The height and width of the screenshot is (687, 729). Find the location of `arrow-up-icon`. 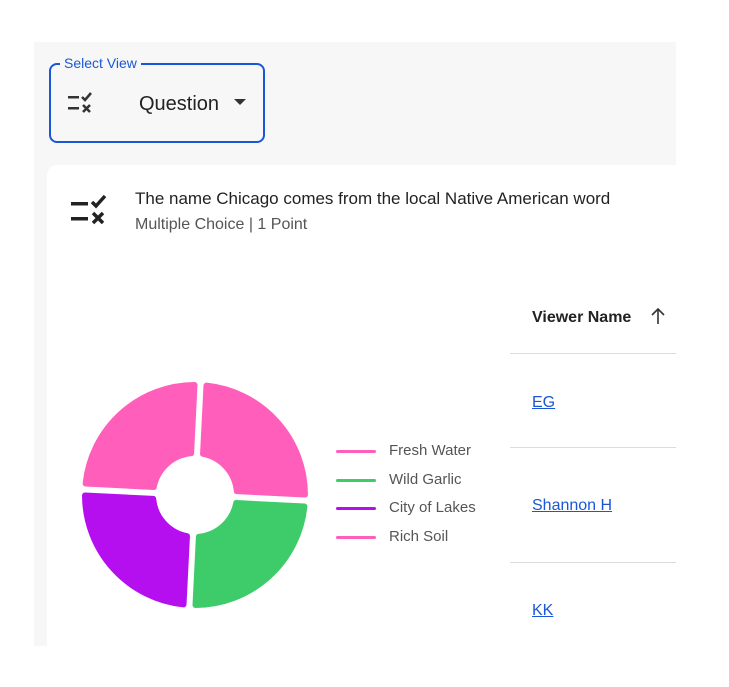

arrow-up-icon is located at coordinates (658, 316).